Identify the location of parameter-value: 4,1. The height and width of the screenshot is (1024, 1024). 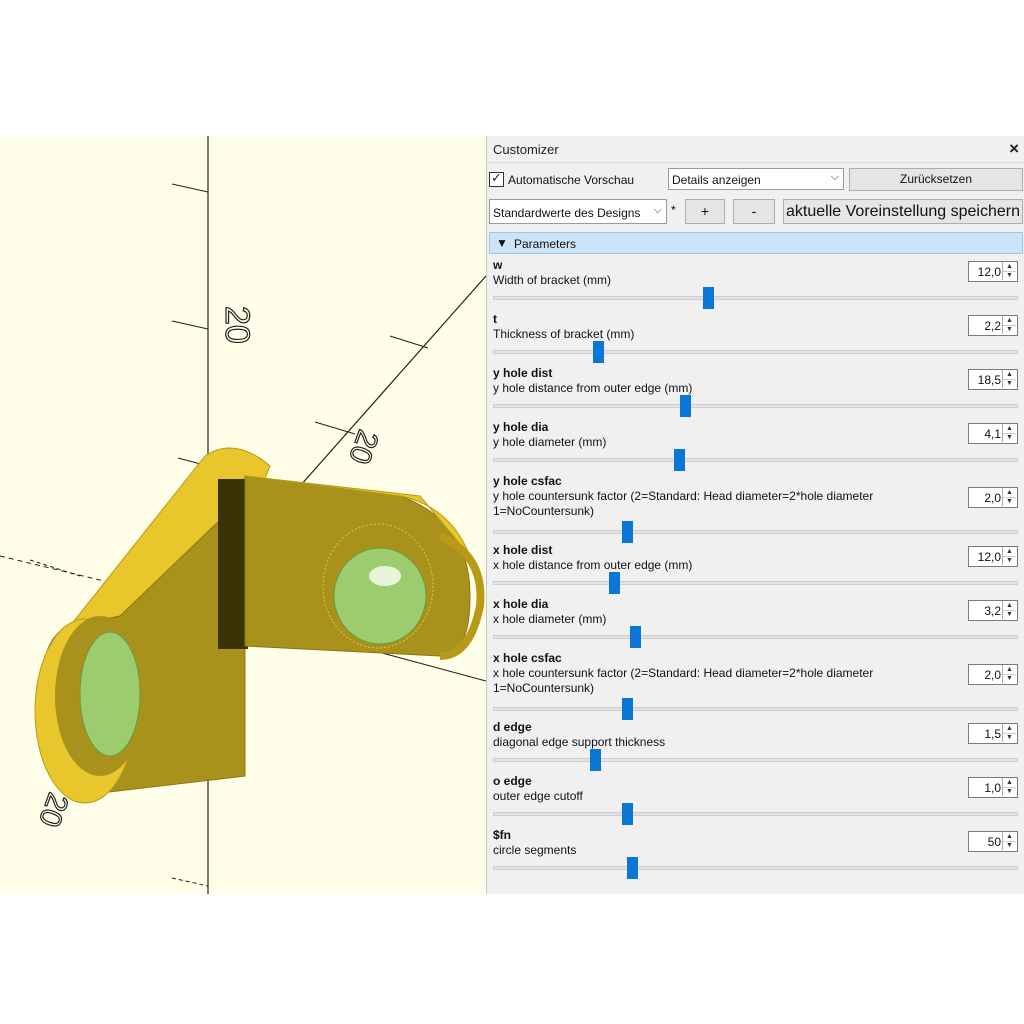
(992, 434).